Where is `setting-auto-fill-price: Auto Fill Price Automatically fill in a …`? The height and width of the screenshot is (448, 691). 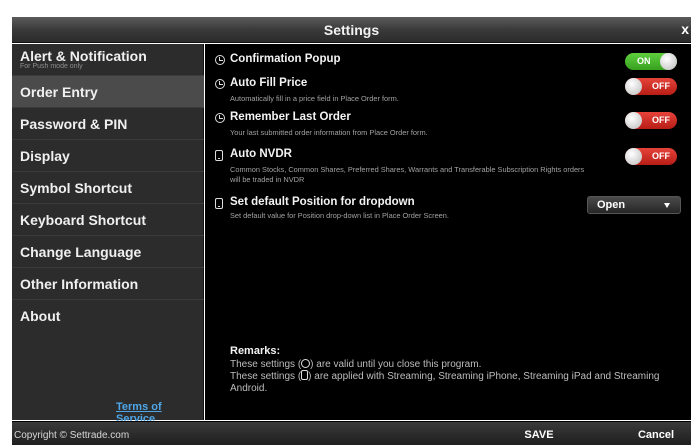
setting-auto-fill-price: Auto Fill Price Automatically fill in a … is located at coordinates (448, 92).